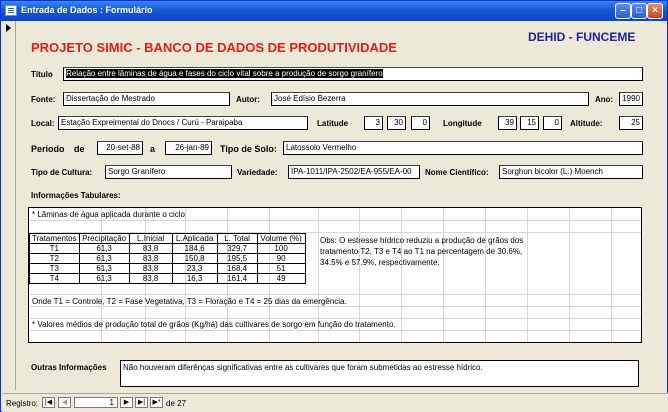 The height and width of the screenshot is (412, 668). I want to click on table-cell: 168,4, so click(237, 268).